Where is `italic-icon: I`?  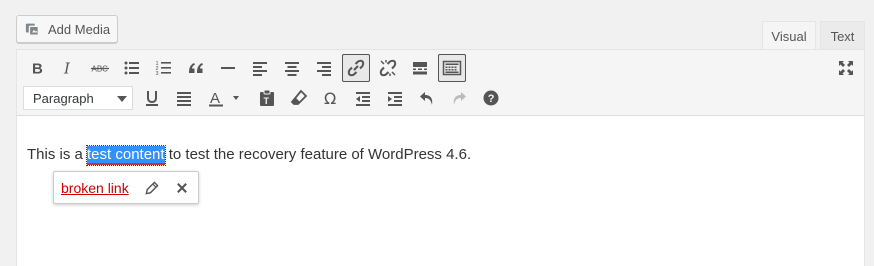
italic-icon: I is located at coordinates (67, 69).